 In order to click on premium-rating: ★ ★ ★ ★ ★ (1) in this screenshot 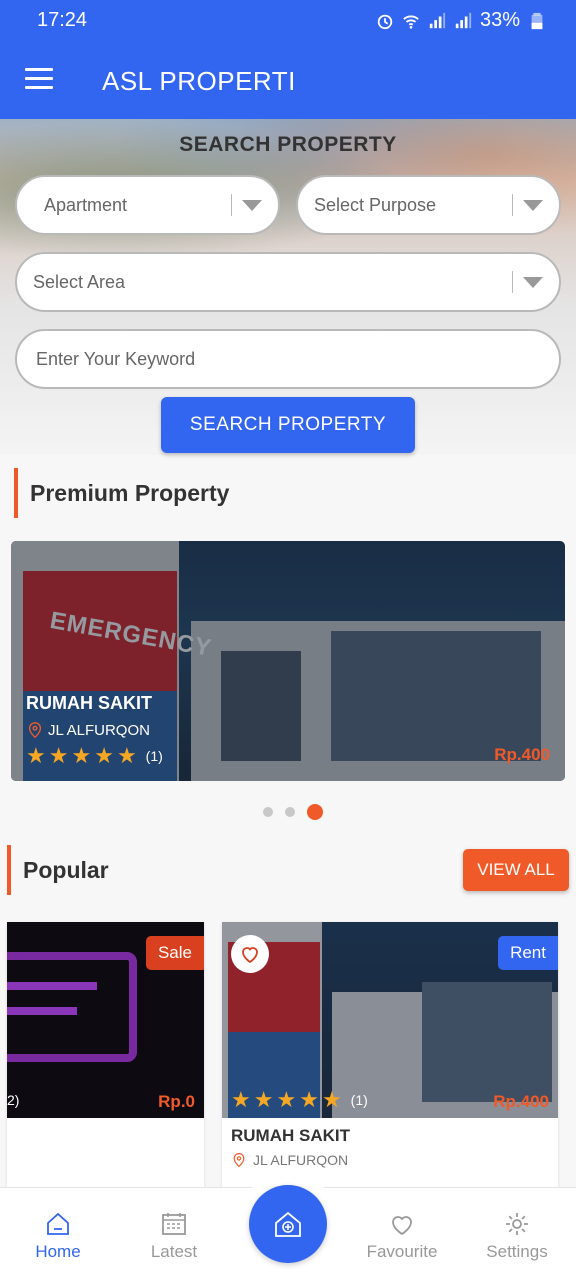, I will do `click(94, 755)`.